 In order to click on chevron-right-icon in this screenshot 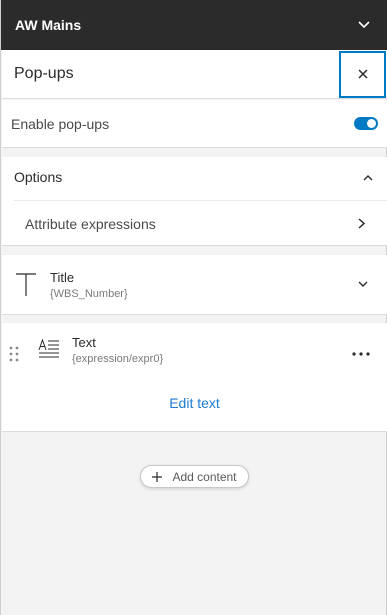, I will do `click(361, 223)`.